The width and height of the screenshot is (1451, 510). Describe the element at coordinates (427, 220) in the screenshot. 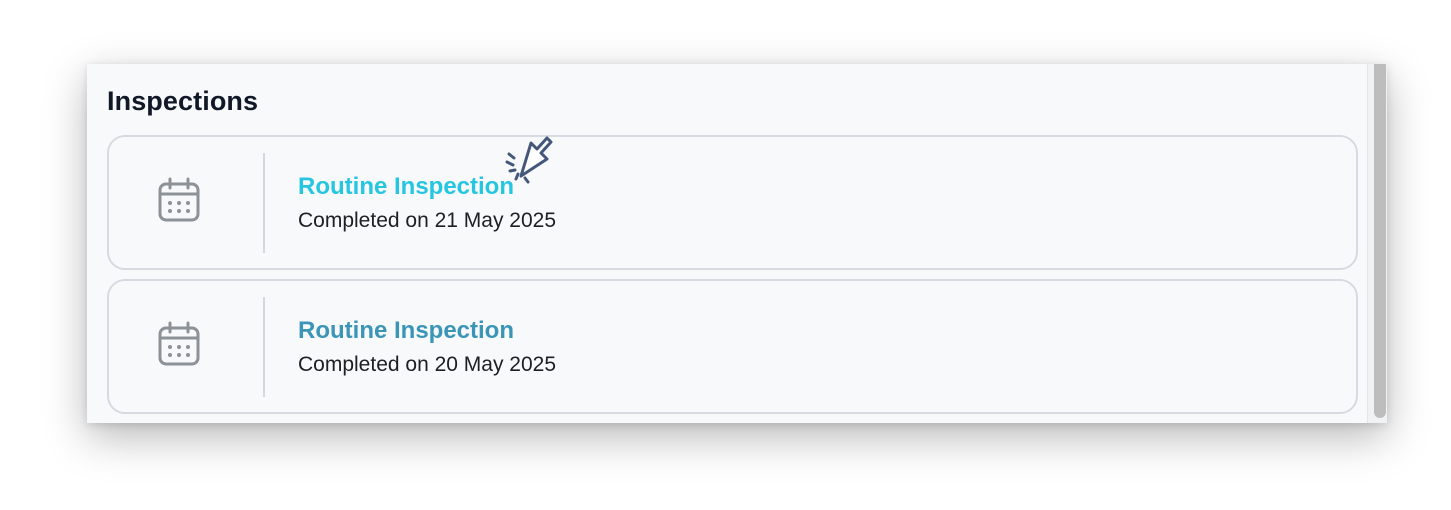

I see `inspection-status: Completed on 21 May 2025` at that location.